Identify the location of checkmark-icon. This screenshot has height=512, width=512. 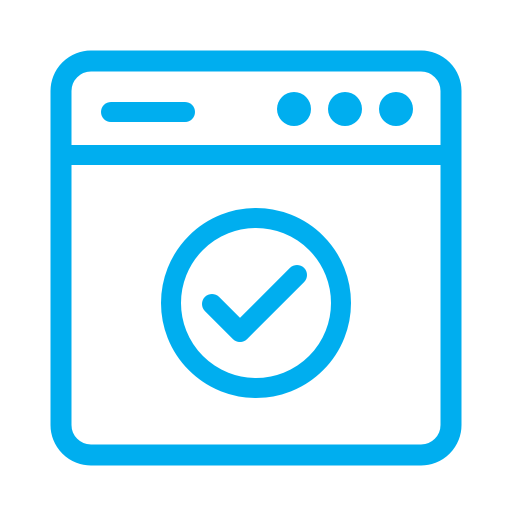
(254, 303).